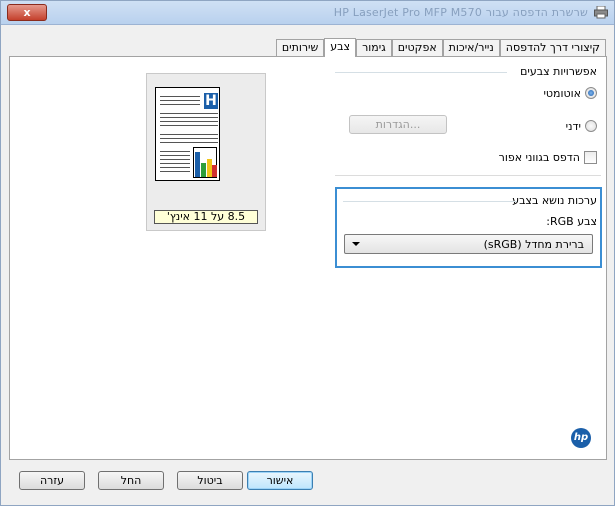 The width and height of the screenshot is (615, 506). What do you see at coordinates (591, 126) in the screenshot?
I see `manual-radio` at bounding box center [591, 126].